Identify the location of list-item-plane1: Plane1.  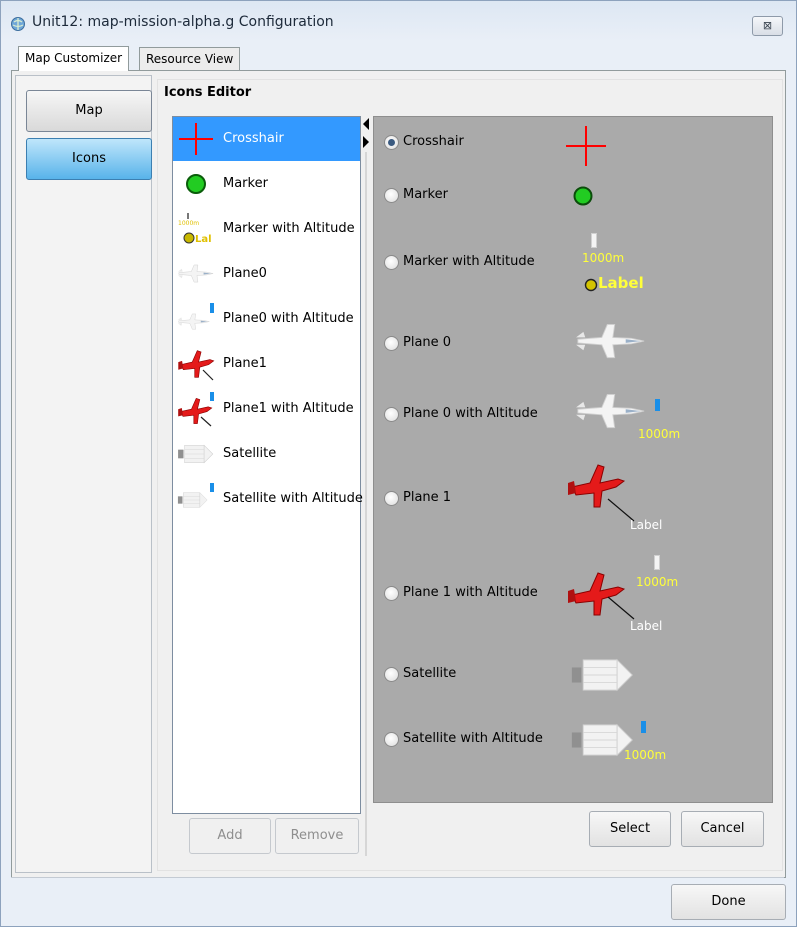
(266, 364).